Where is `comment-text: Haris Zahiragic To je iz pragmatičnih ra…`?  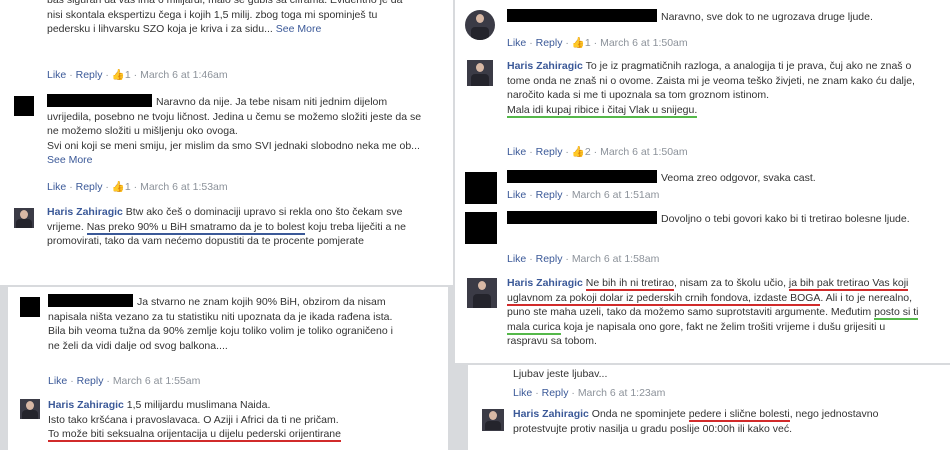 comment-text: Haris Zahiragic To je iz pragmatičnih ra… is located at coordinates (711, 89).